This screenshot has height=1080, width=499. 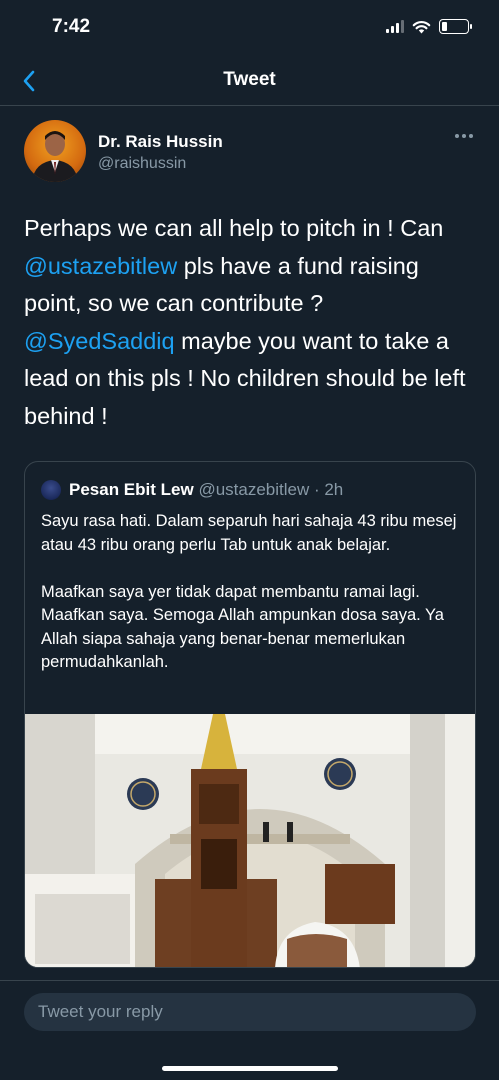 What do you see at coordinates (421, 26) in the screenshot?
I see `wifi-icon` at bounding box center [421, 26].